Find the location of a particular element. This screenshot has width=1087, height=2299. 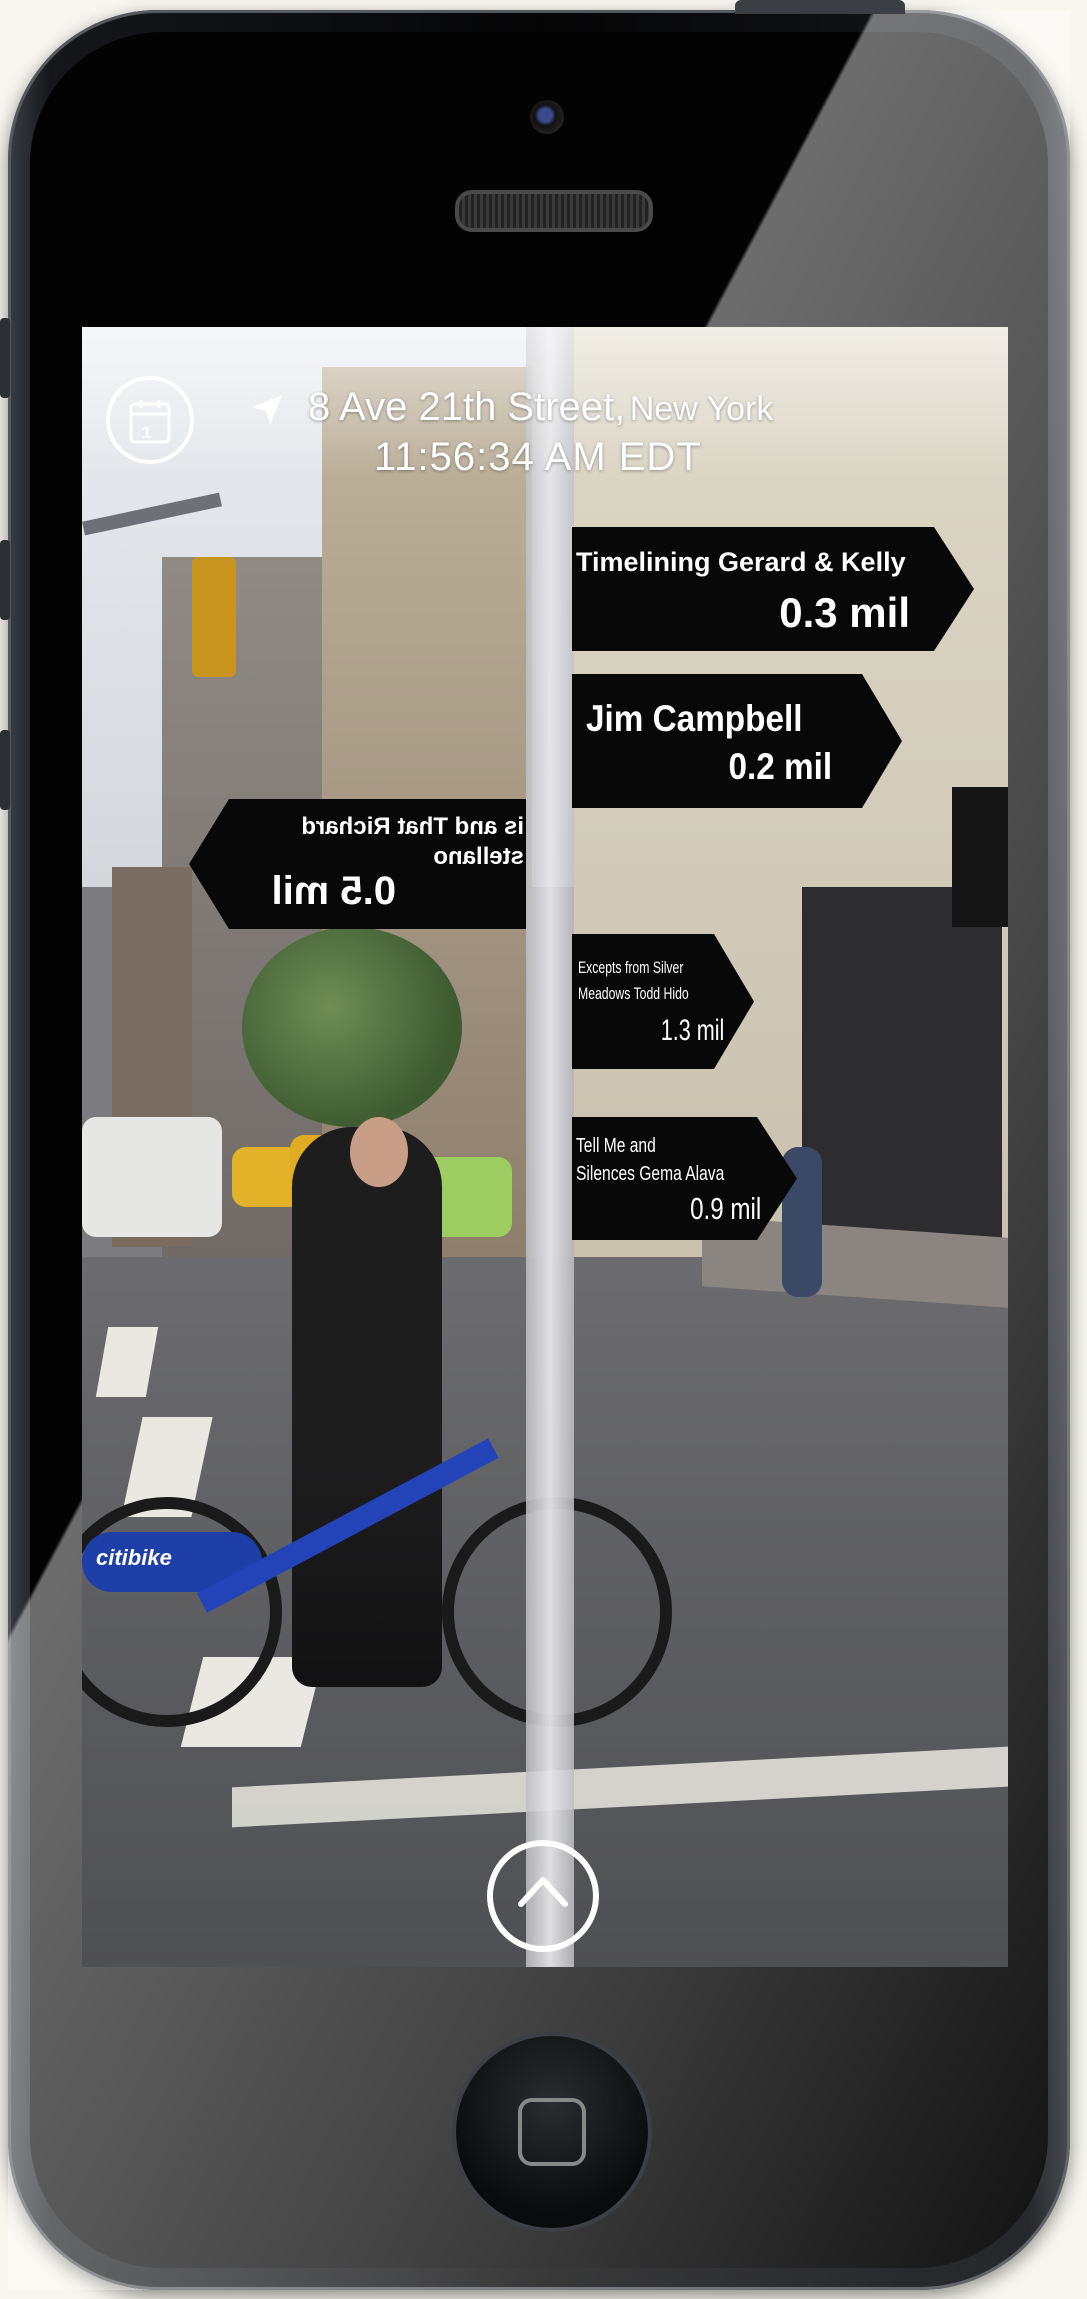

split-divider is located at coordinates (550, 1147).